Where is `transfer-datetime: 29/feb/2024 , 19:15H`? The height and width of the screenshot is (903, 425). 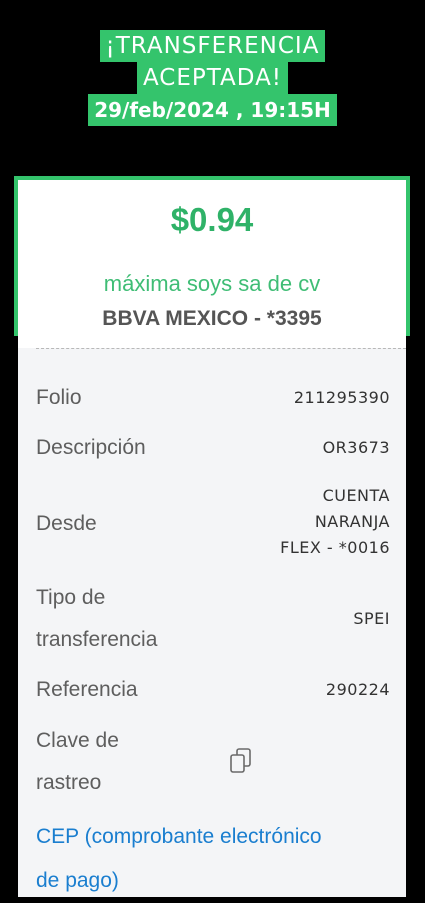
transfer-datetime: 29/feb/2024 , 19:15H is located at coordinates (212, 110).